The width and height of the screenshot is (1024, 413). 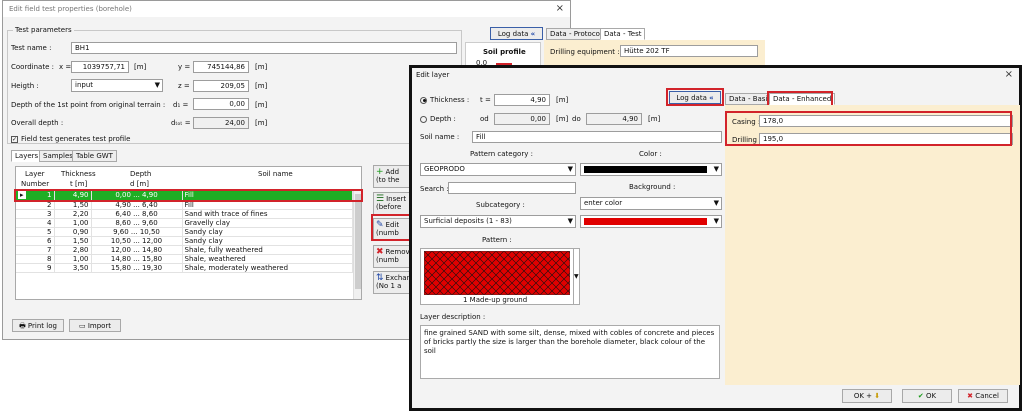 I want to click on ok-button: ✔ OK, so click(x=927, y=396).